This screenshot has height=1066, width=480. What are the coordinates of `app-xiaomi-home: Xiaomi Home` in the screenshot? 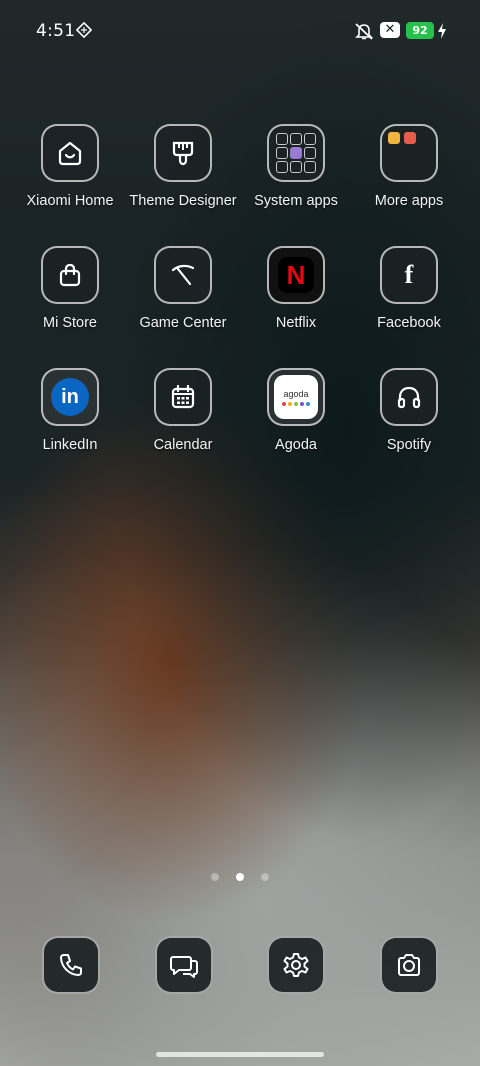 It's located at (70, 166).